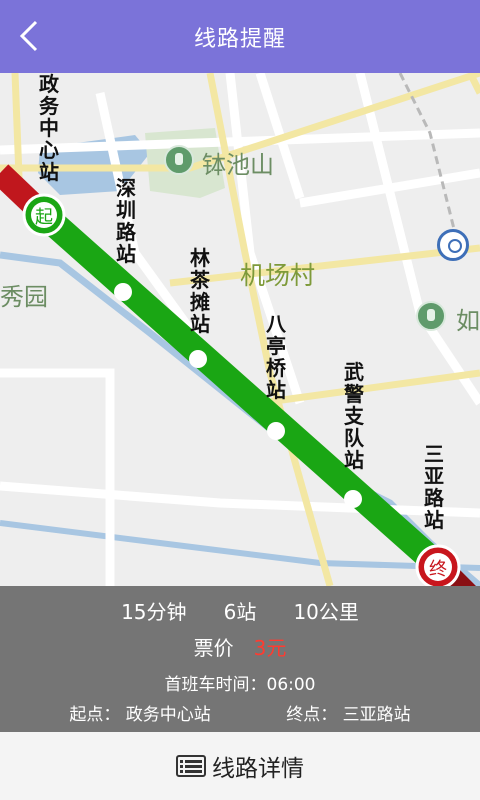  I want to click on route-detail-label: 线路详情, so click(258, 769).